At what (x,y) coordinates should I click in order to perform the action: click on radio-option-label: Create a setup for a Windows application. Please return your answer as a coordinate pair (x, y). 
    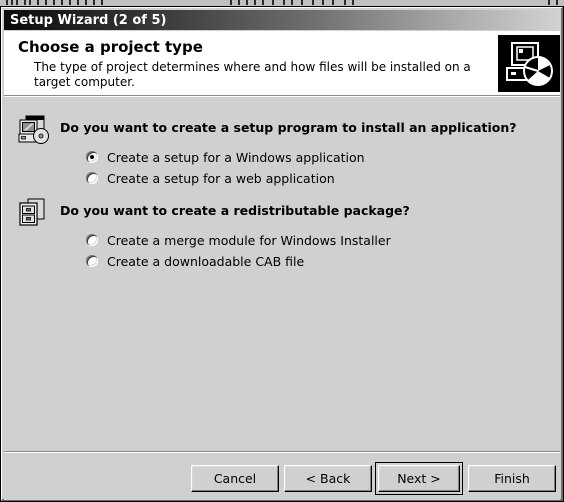
    Looking at the image, I should click on (236, 157).